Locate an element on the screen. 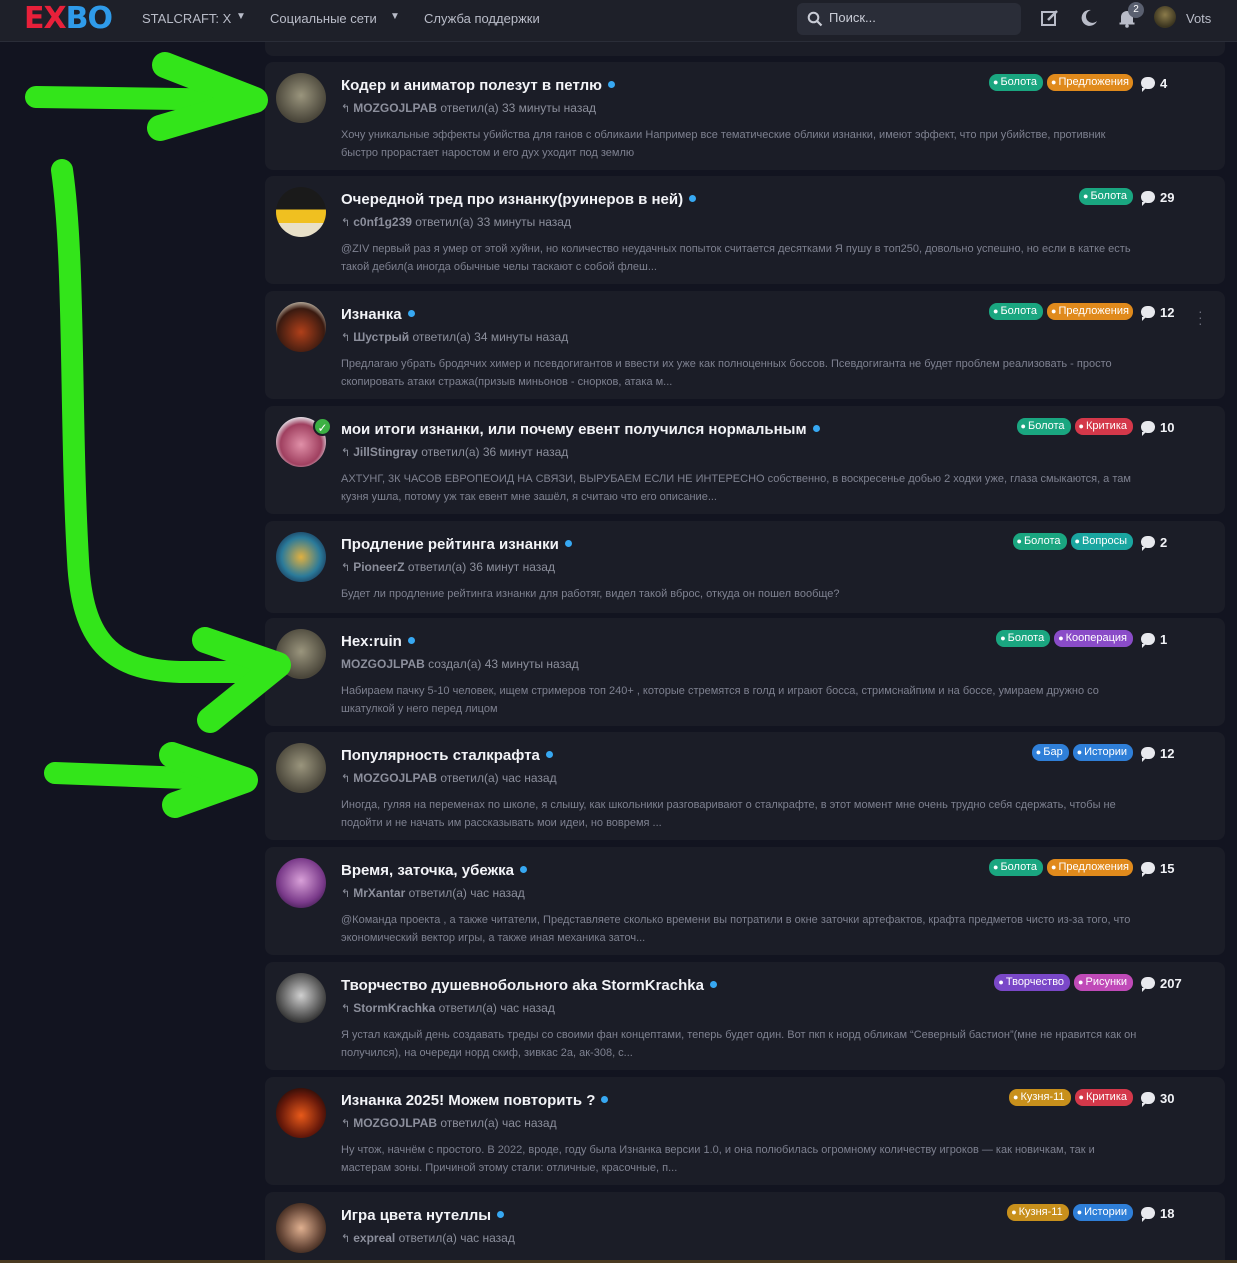  user-avatar is located at coordinates (1165, 17).